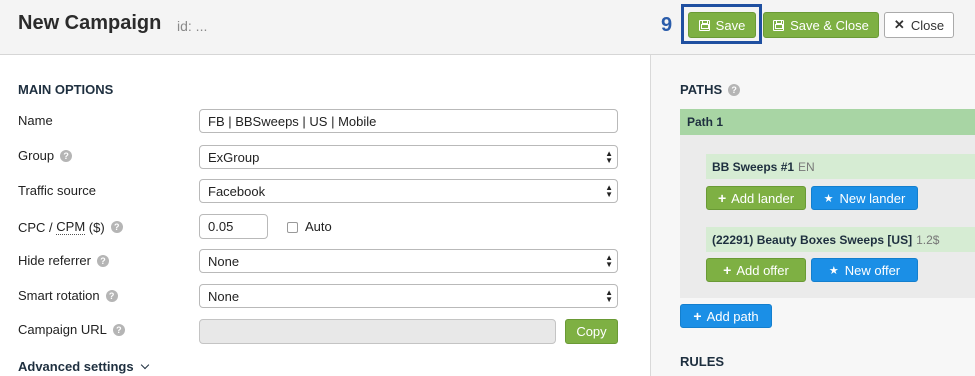  What do you see at coordinates (763, 198) in the screenshot?
I see `add-lander-label: Add lander` at bounding box center [763, 198].